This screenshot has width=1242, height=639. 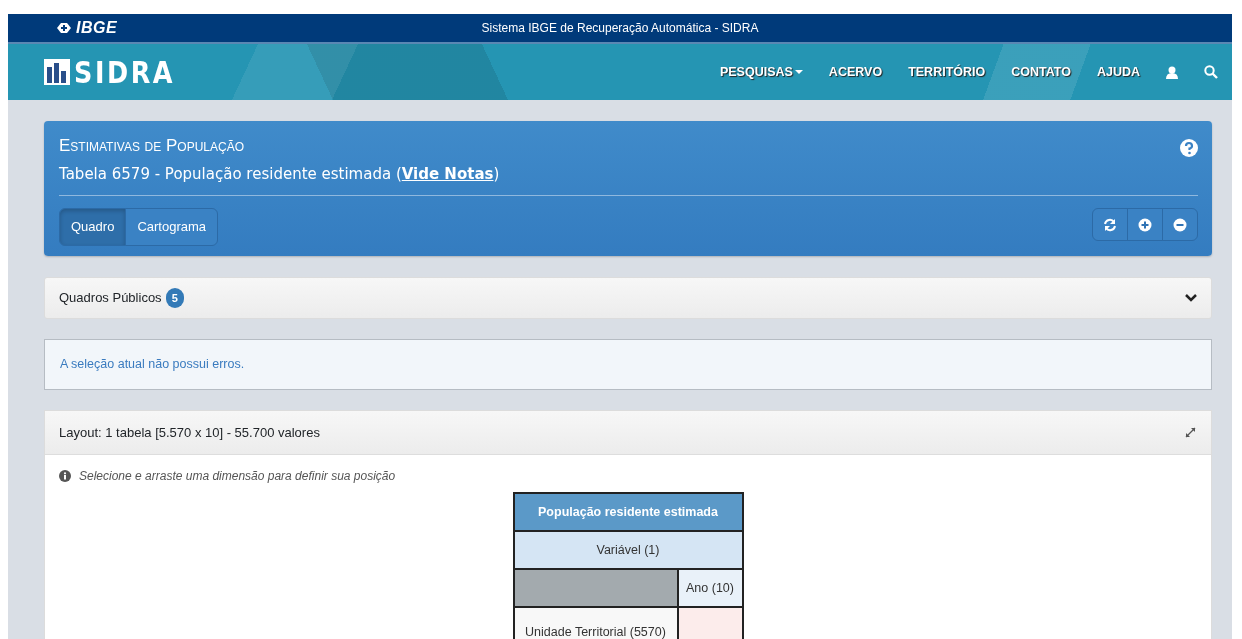 I want to click on dimension-cell: Variável (1), so click(x=628, y=550).